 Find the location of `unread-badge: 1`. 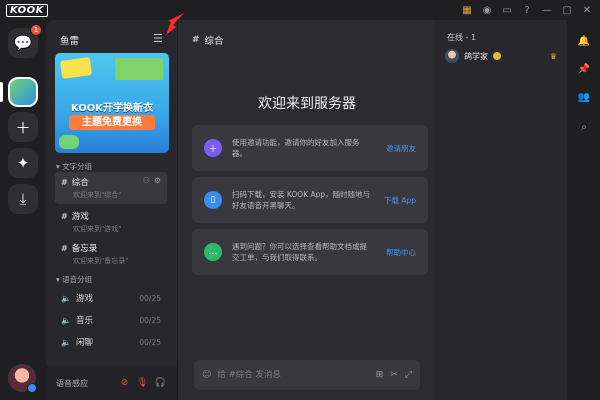

unread-badge: 1 is located at coordinates (36, 30).